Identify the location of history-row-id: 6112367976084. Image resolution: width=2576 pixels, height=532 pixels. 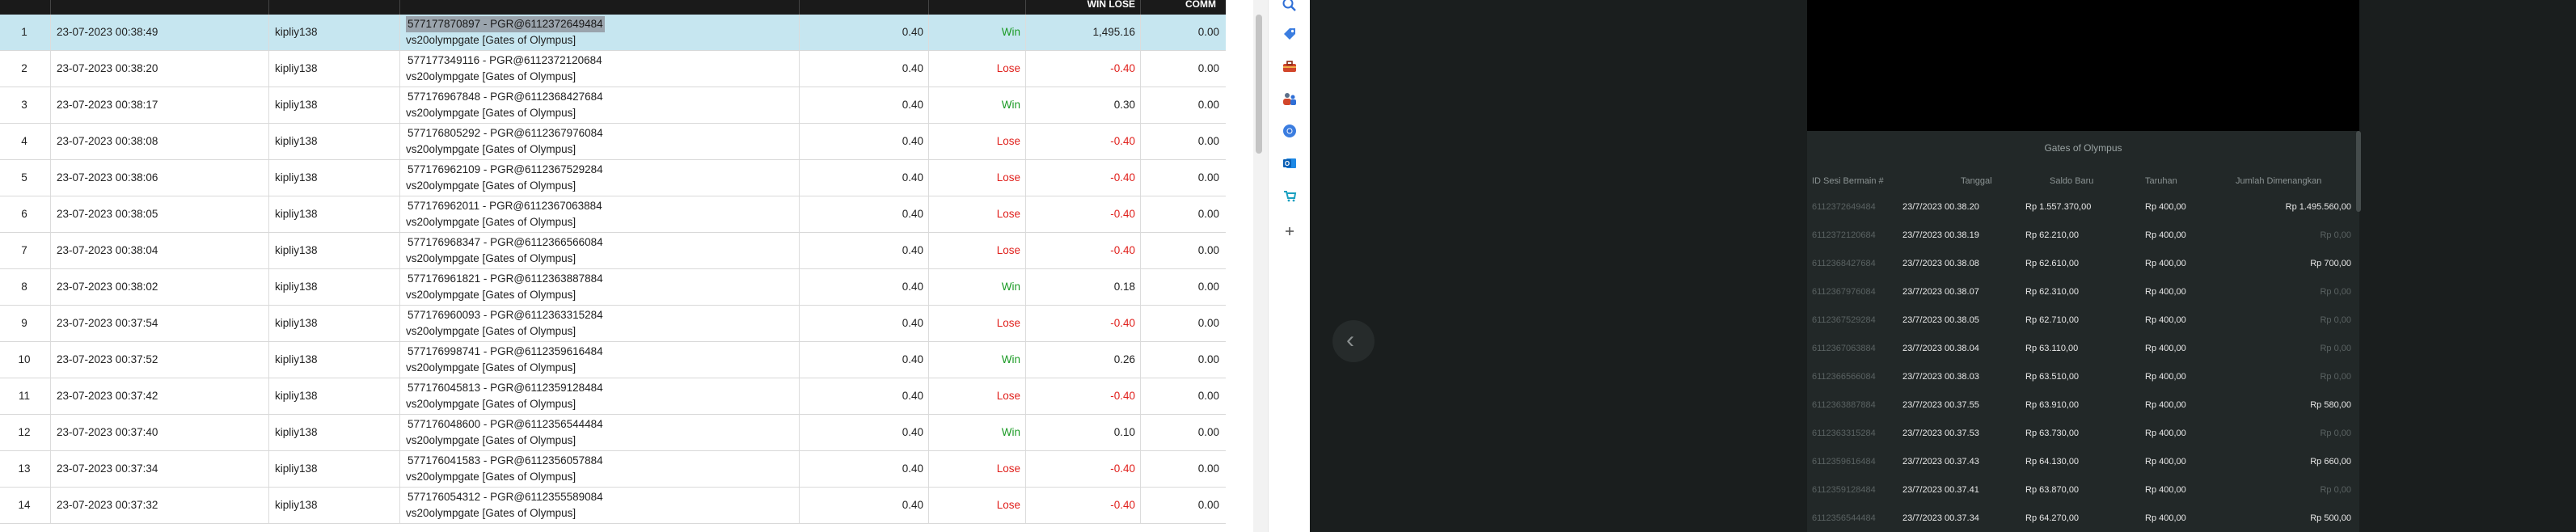
(1844, 292).